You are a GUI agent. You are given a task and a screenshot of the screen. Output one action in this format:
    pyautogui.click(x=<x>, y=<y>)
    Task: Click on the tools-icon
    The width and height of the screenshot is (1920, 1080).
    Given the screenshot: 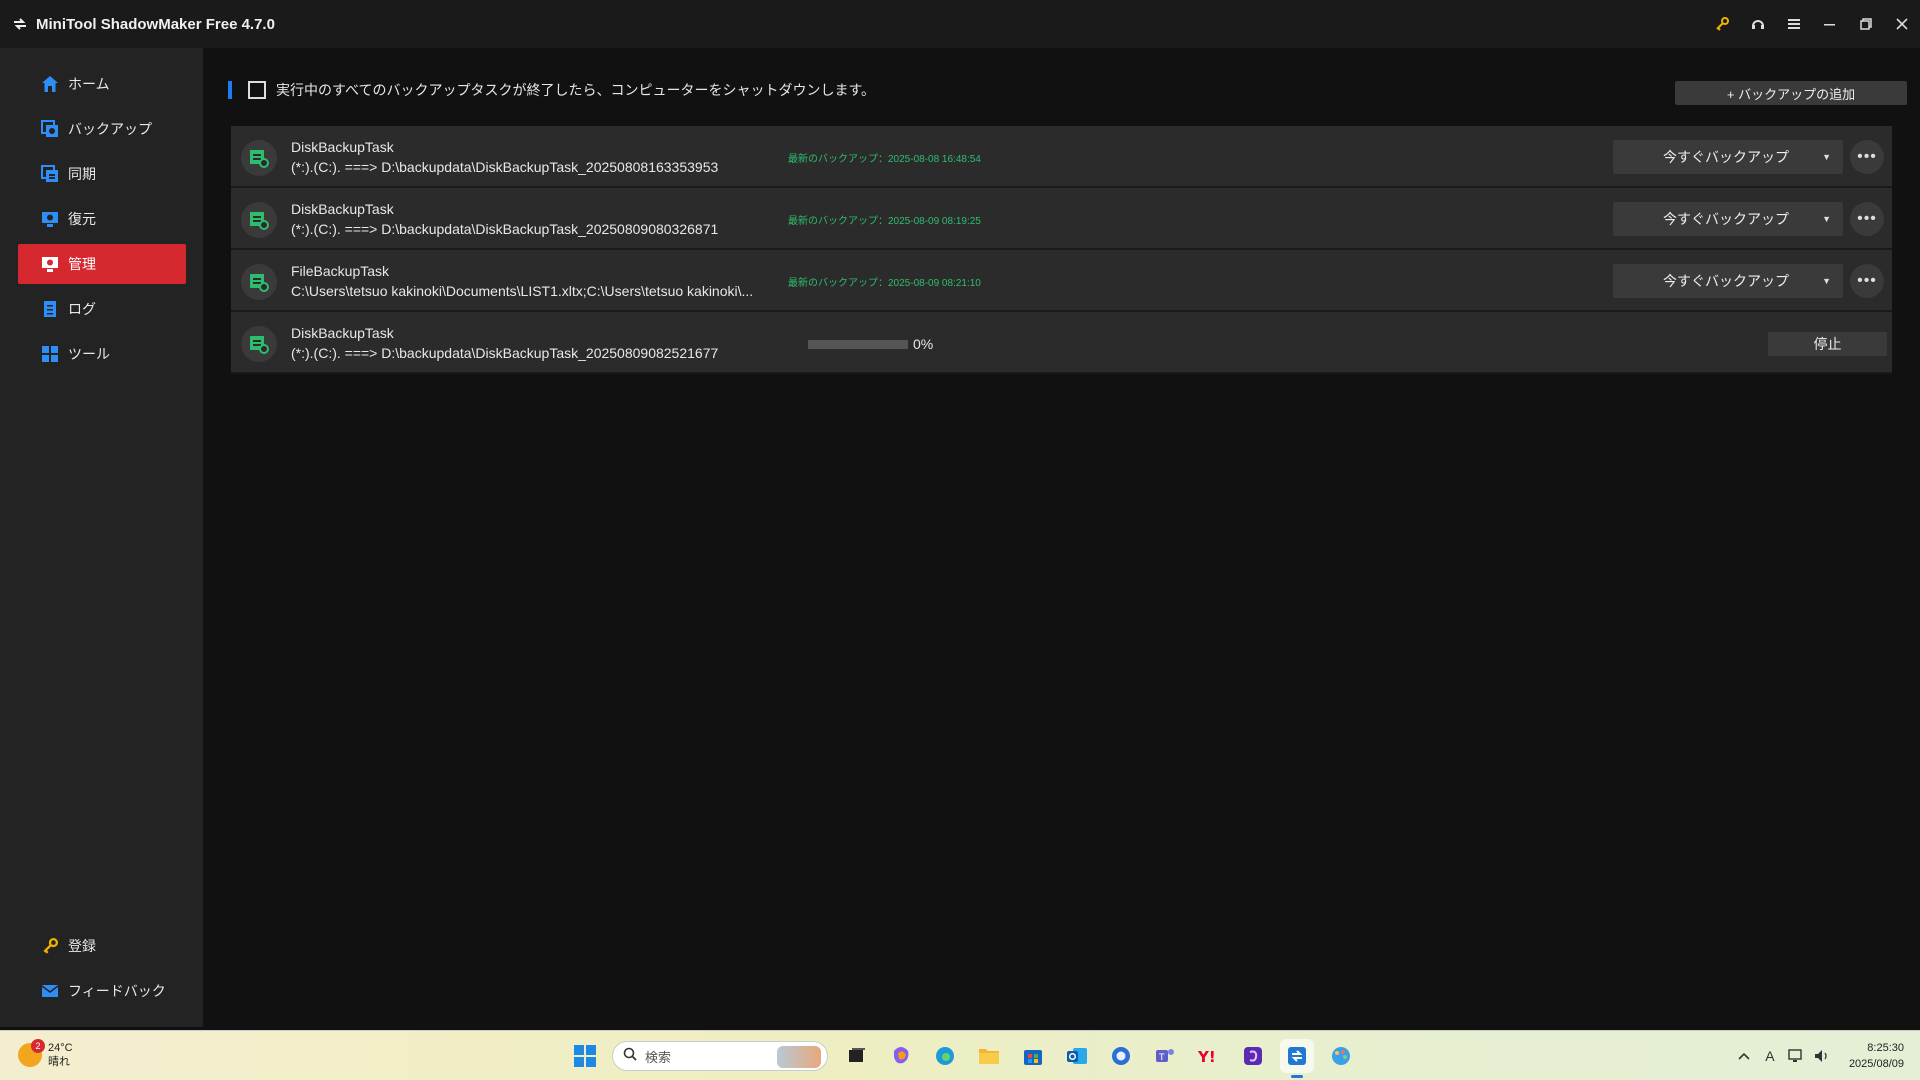 What is the action you would take?
    pyautogui.click(x=50, y=354)
    